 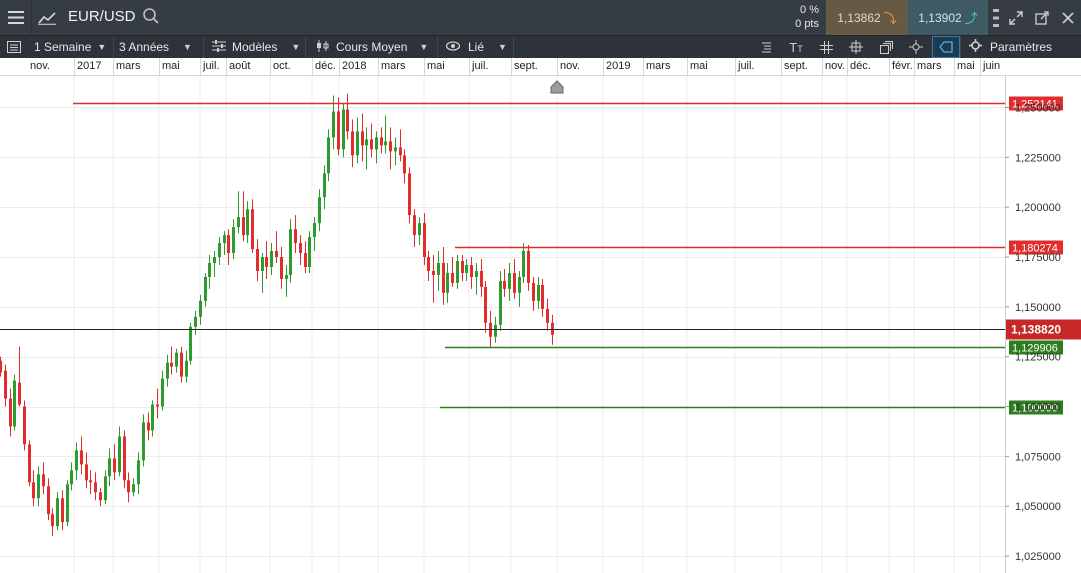 I want to click on settings-label: Paramètres, so click(x=1021, y=47).